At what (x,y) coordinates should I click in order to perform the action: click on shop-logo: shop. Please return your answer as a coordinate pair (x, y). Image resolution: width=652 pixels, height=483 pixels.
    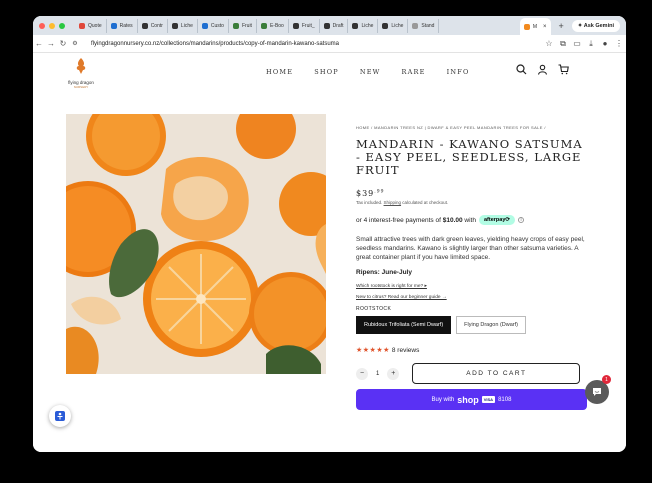
    Looking at the image, I should click on (468, 399).